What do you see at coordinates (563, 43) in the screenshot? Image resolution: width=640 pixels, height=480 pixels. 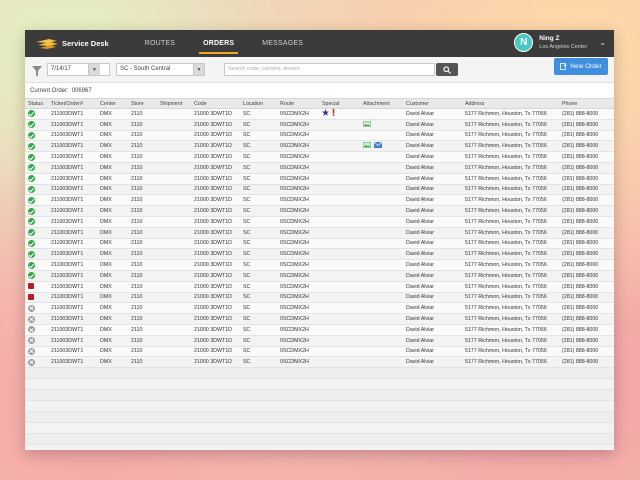 I see `user-info: Ning Z Los Angeles Center` at bounding box center [563, 43].